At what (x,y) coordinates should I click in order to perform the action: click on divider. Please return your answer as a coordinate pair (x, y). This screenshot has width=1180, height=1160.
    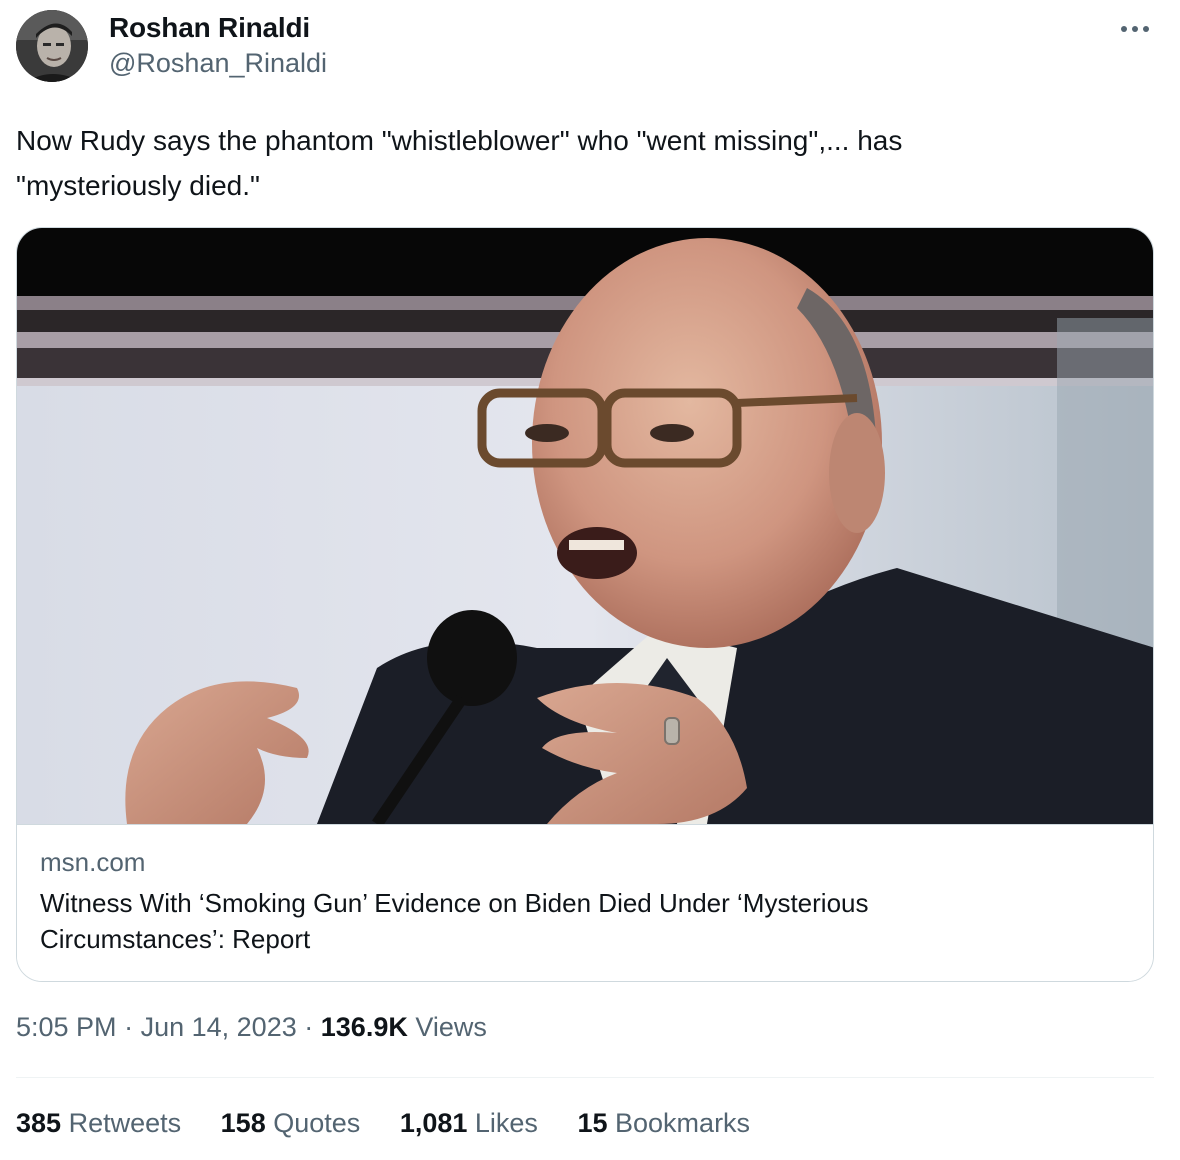
    Looking at the image, I should click on (585, 1077).